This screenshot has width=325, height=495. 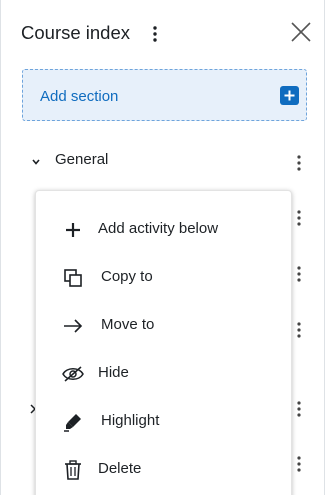 What do you see at coordinates (164, 278) in the screenshot?
I see `menu-item-copy-to: Copy to` at bounding box center [164, 278].